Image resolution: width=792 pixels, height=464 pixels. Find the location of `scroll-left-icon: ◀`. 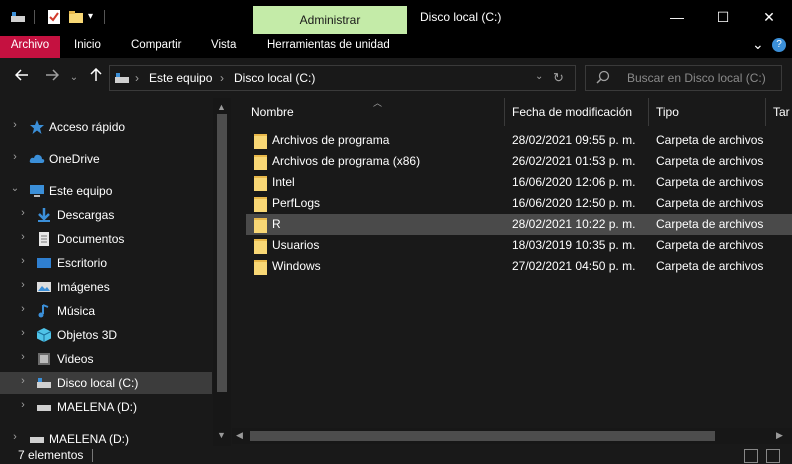

scroll-left-icon: ◀ is located at coordinates (239, 435).